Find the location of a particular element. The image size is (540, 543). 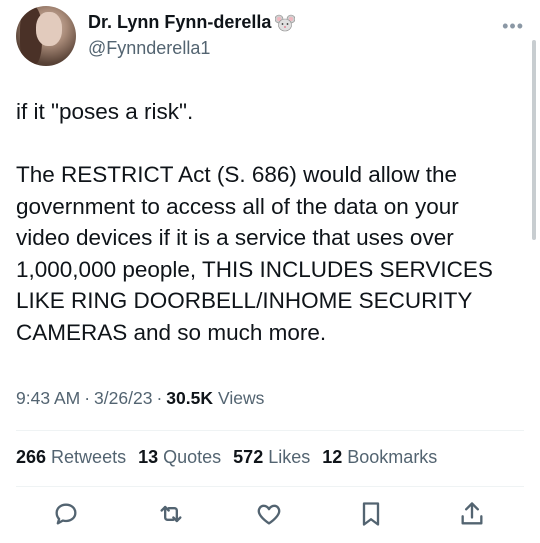

author-handle: @Fynnderella1 is located at coordinates (149, 48).